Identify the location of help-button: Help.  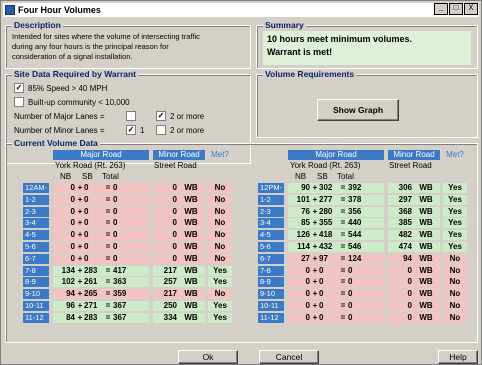
(458, 357).